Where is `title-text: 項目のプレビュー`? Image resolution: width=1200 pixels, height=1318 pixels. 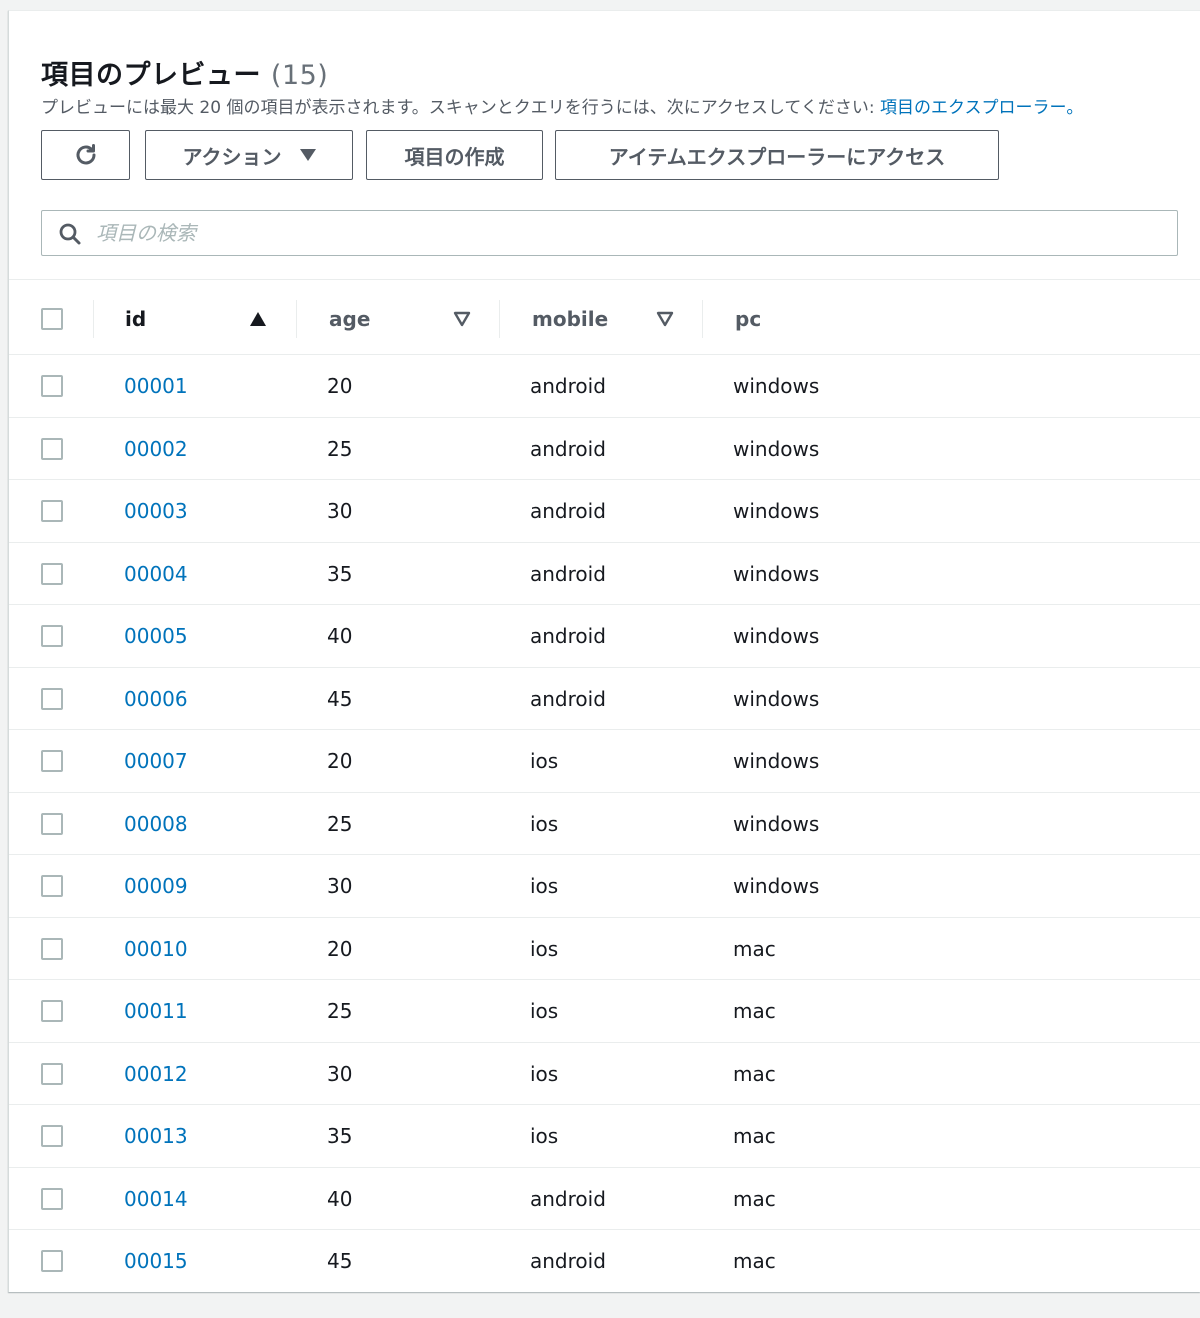 title-text: 項目のプレビュー is located at coordinates (151, 75).